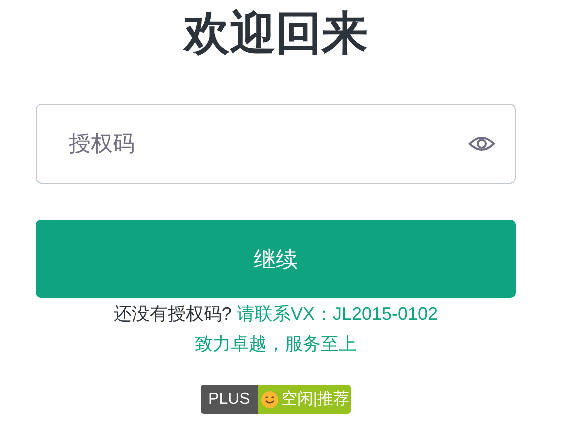  I want to click on slogan-text: 致力卓越，服务至上, so click(276, 344).